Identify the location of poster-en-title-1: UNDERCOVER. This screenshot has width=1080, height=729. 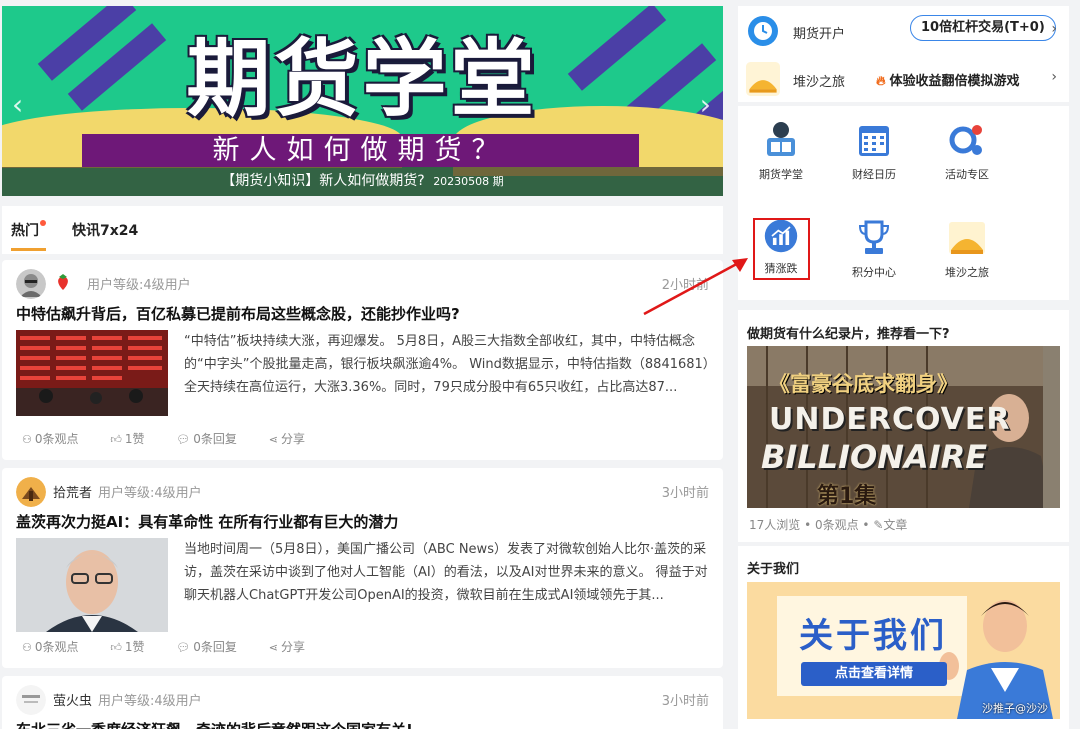
(890, 419).